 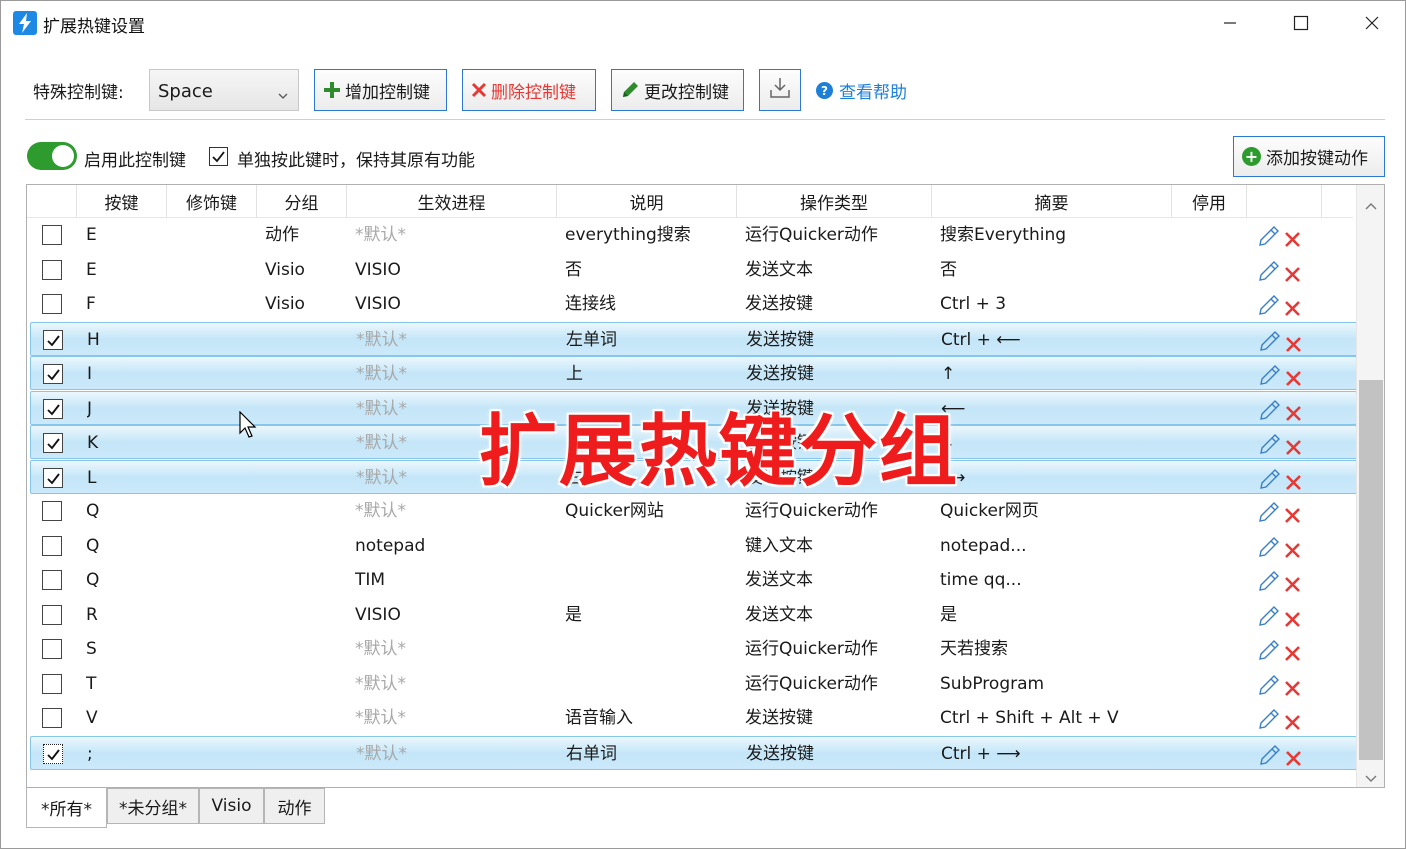 What do you see at coordinates (693, 684) in the screenshot?
I see `table-row: T *默认* 运行Quicker动作 SubProgram` at bounding box center [693, 684].